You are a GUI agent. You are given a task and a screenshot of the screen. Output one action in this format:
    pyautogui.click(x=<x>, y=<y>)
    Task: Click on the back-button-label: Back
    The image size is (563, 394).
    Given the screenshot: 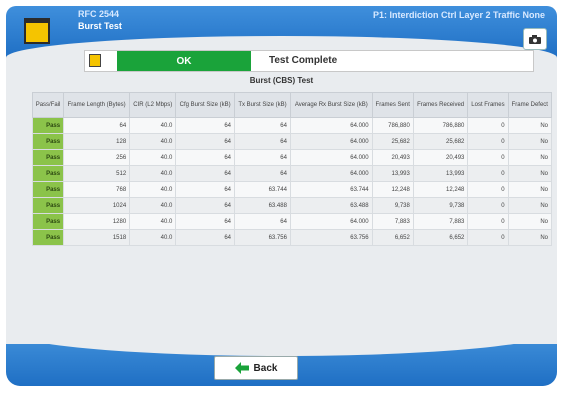 What is the action you would take?
    pyautogui.click(x=265, y=368)
    